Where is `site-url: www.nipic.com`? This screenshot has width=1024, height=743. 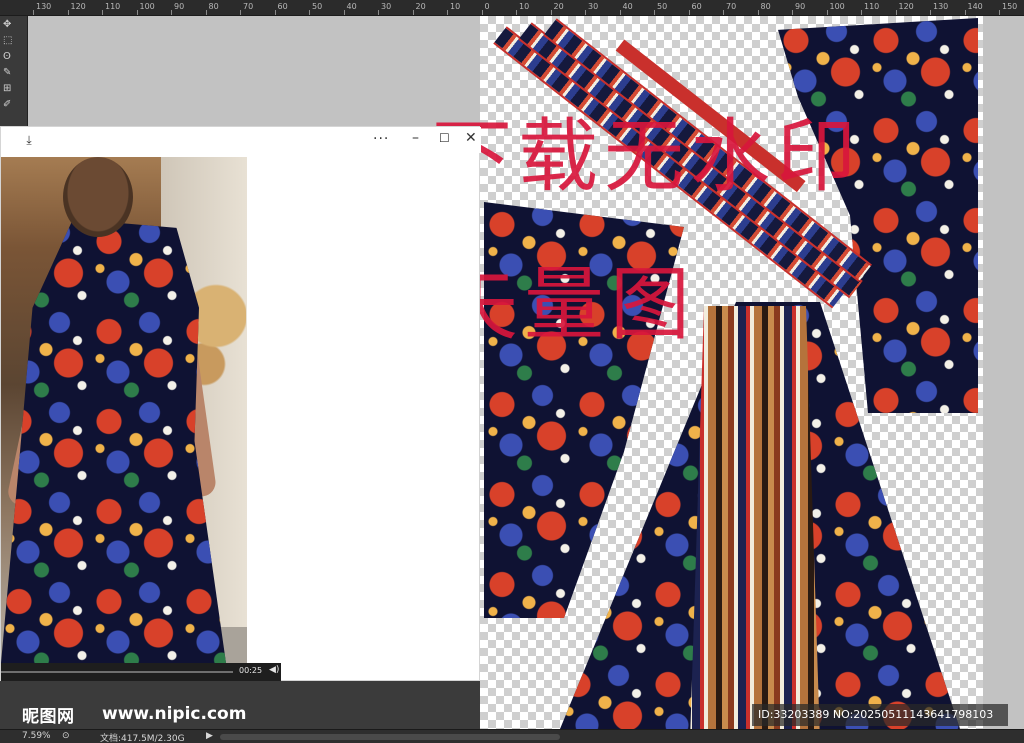 site-url: www.nipic.com is located at coordinates (174, 714).